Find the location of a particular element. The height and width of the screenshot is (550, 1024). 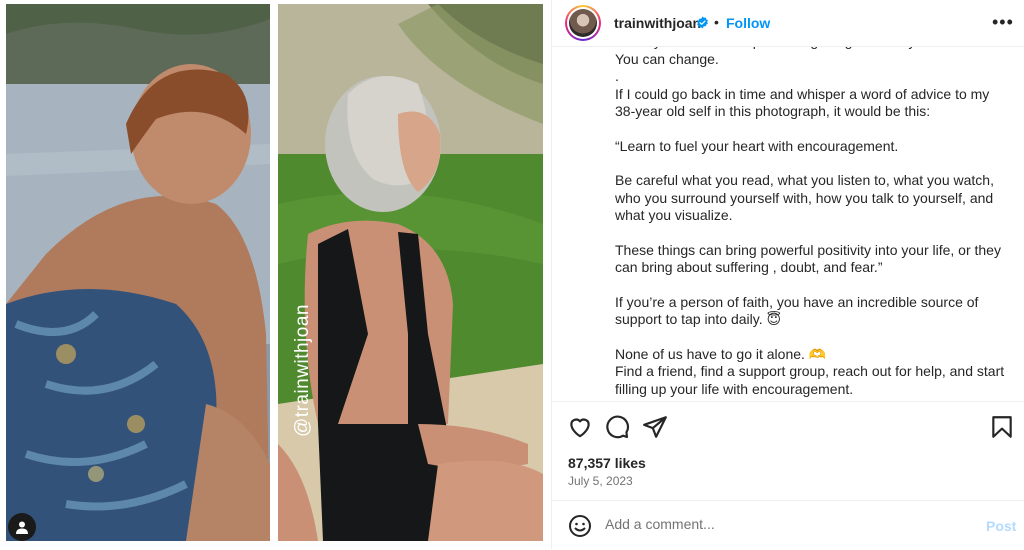

verified-badge-icon is located at coordinates (702, 25).